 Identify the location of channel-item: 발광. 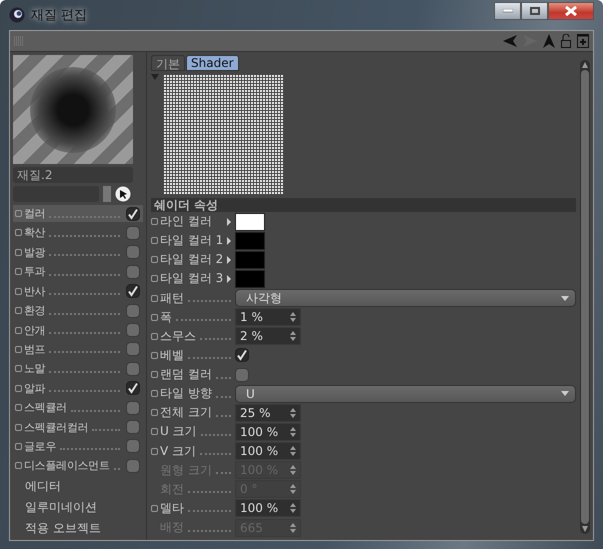
(78, 252).